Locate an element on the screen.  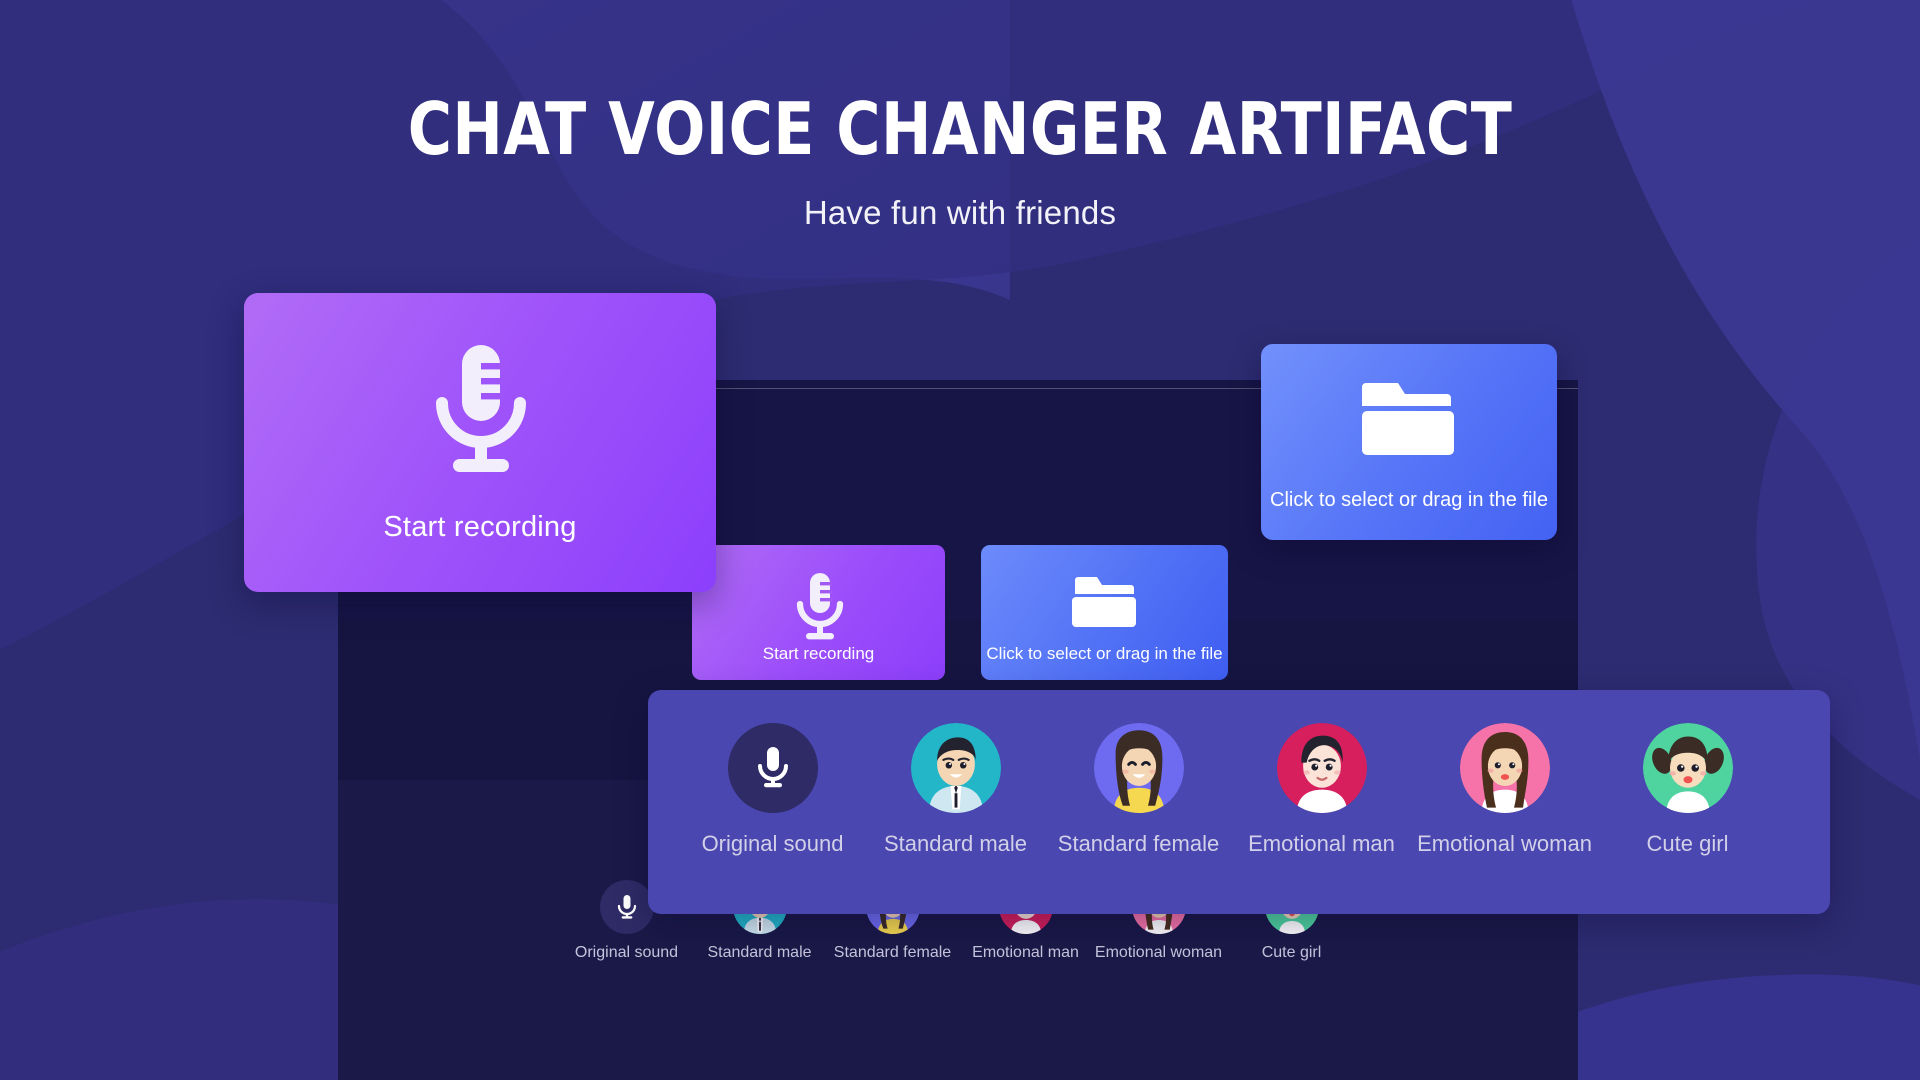
start-recording-card: Start recording is located at coordinates (480, 442).